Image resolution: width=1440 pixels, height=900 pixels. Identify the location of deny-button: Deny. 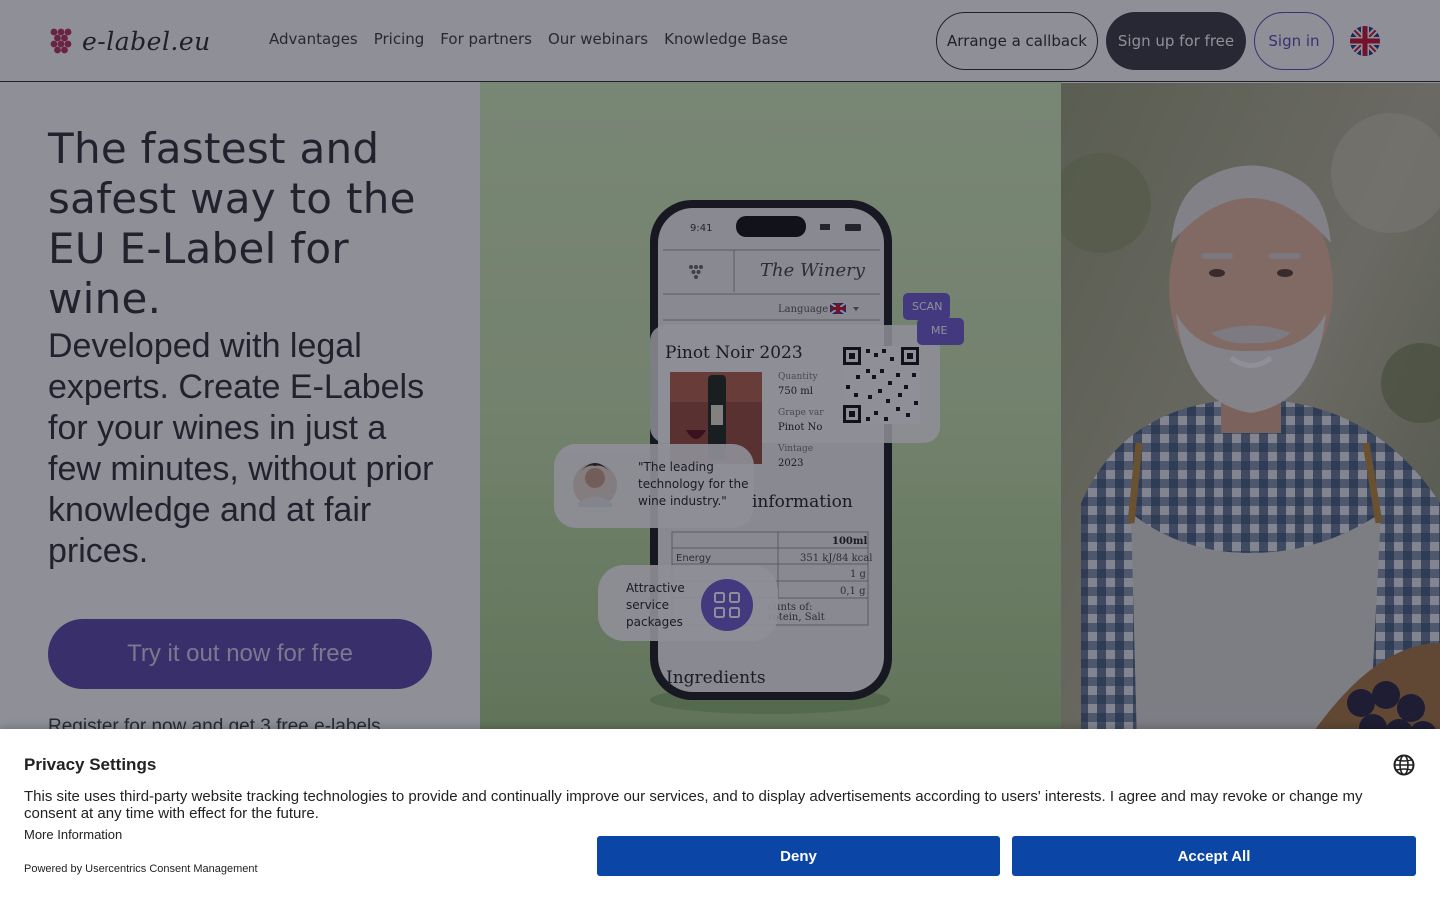
(798, 856).